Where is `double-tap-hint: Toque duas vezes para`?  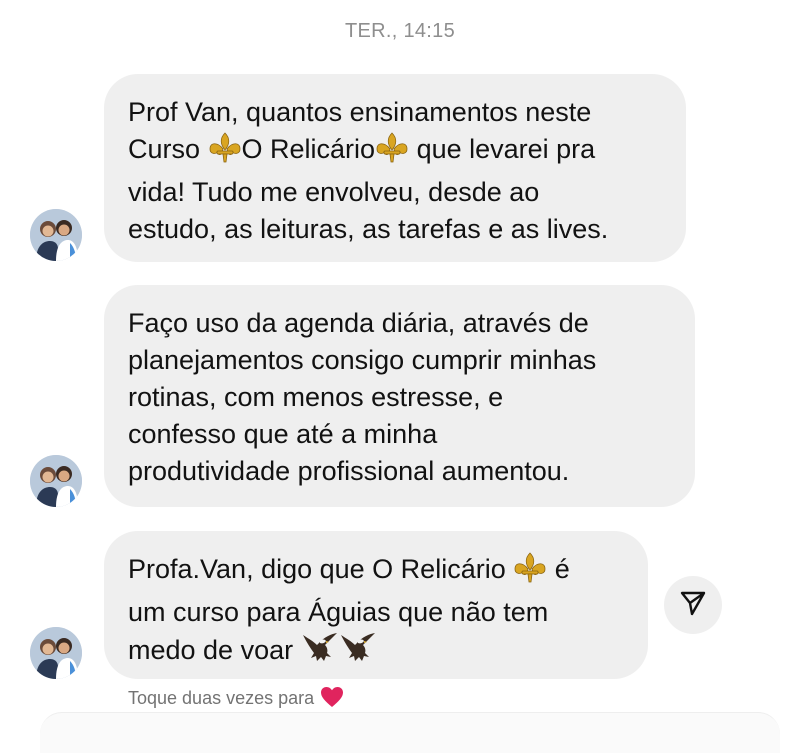 double-tap-hint: Toque duas vezes para is located at coordinates (236, 699).